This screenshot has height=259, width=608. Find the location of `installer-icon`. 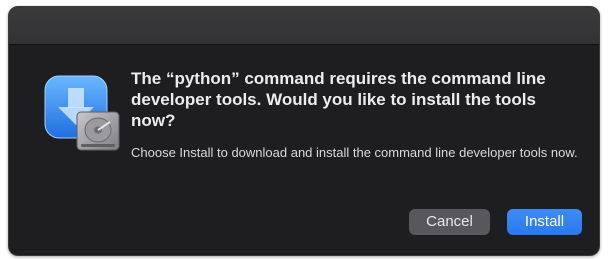

installer-icon is located at coordinates (81, 114).